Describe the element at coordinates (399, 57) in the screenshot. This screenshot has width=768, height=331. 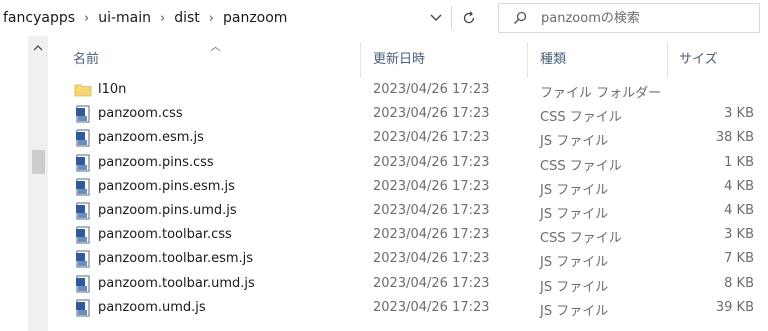
I see `column-header-date: 更新日時` at that location.